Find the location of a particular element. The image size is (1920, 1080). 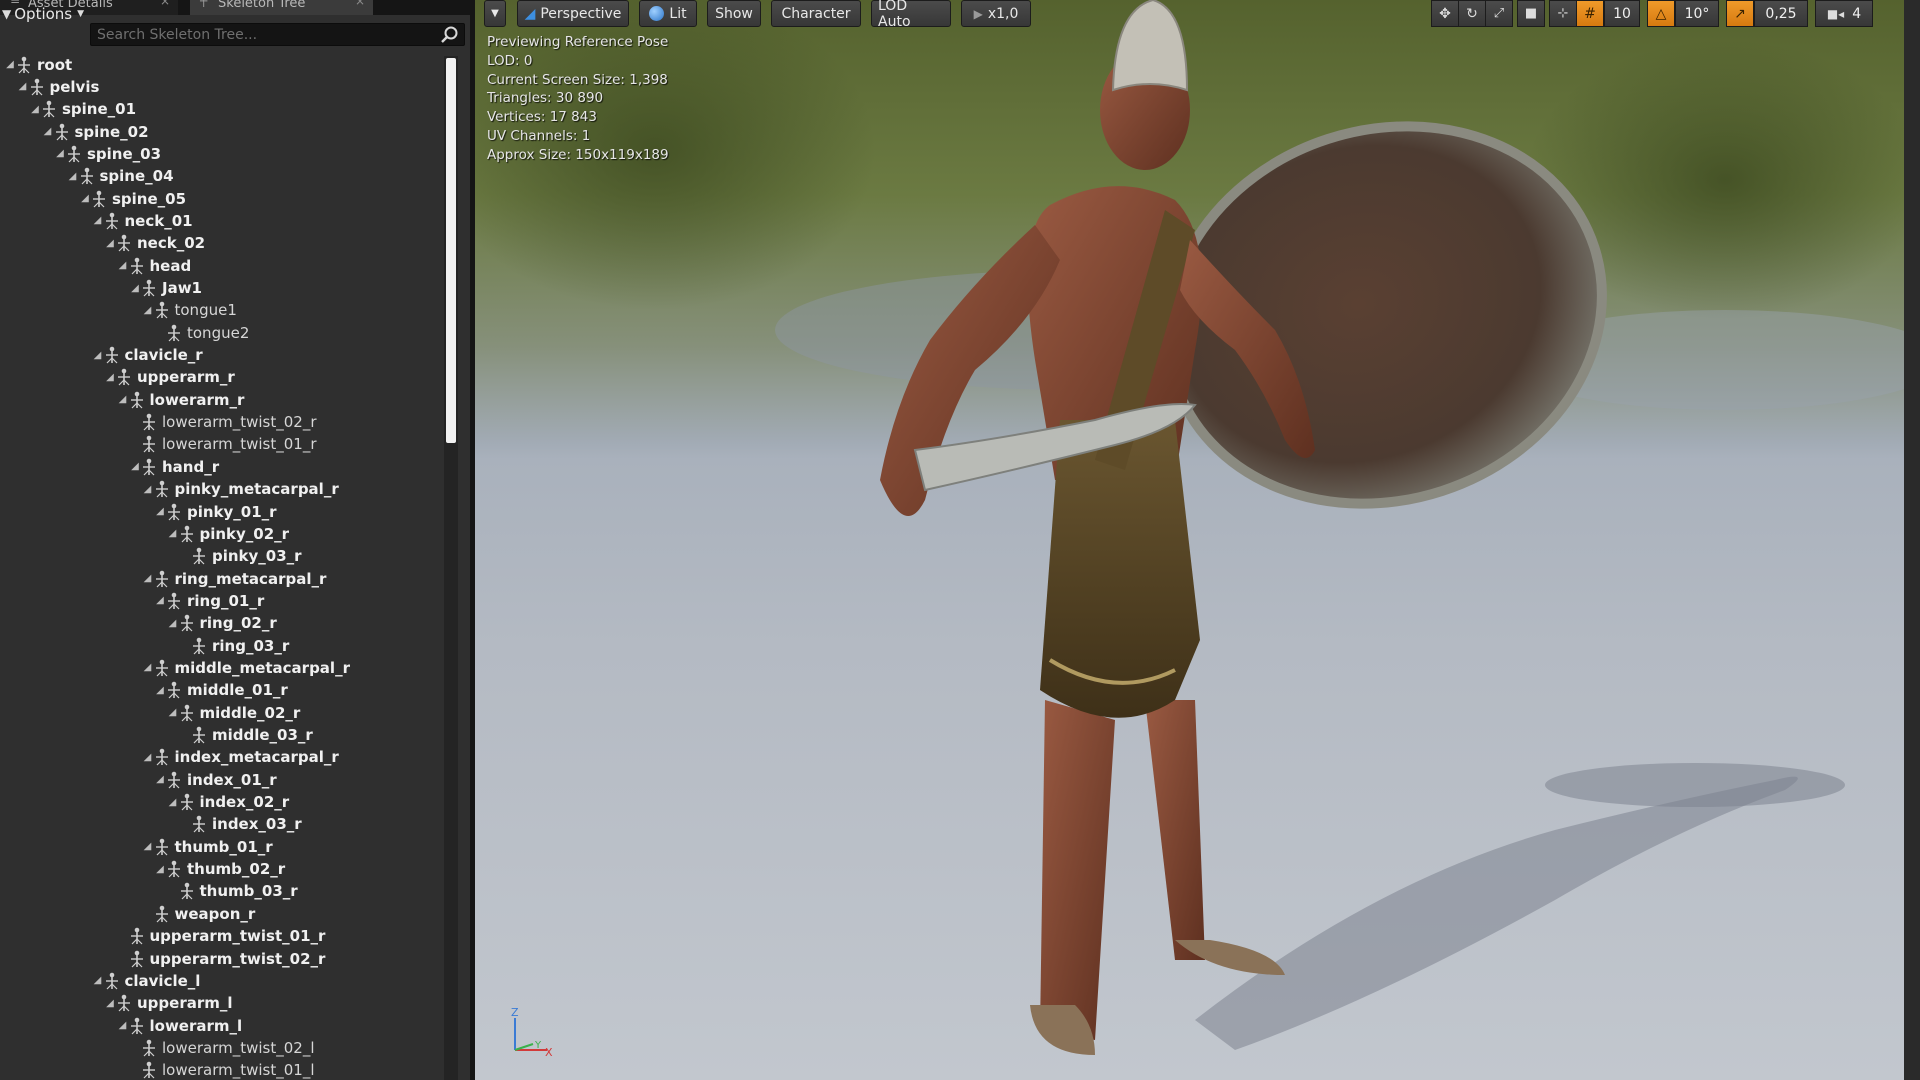

bone-row: ◢ upperarm_r is located at coordinates (222, 377).